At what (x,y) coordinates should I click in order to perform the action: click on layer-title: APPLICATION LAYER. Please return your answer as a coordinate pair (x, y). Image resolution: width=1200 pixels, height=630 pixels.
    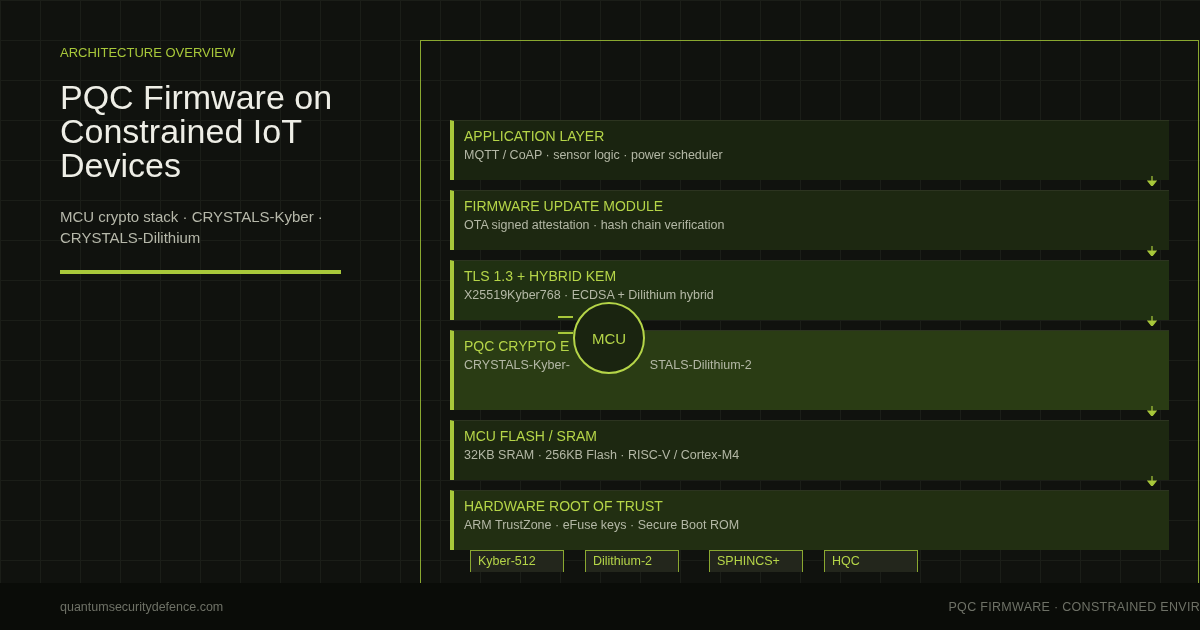
    Looking at the image, I should click on (534, 136).